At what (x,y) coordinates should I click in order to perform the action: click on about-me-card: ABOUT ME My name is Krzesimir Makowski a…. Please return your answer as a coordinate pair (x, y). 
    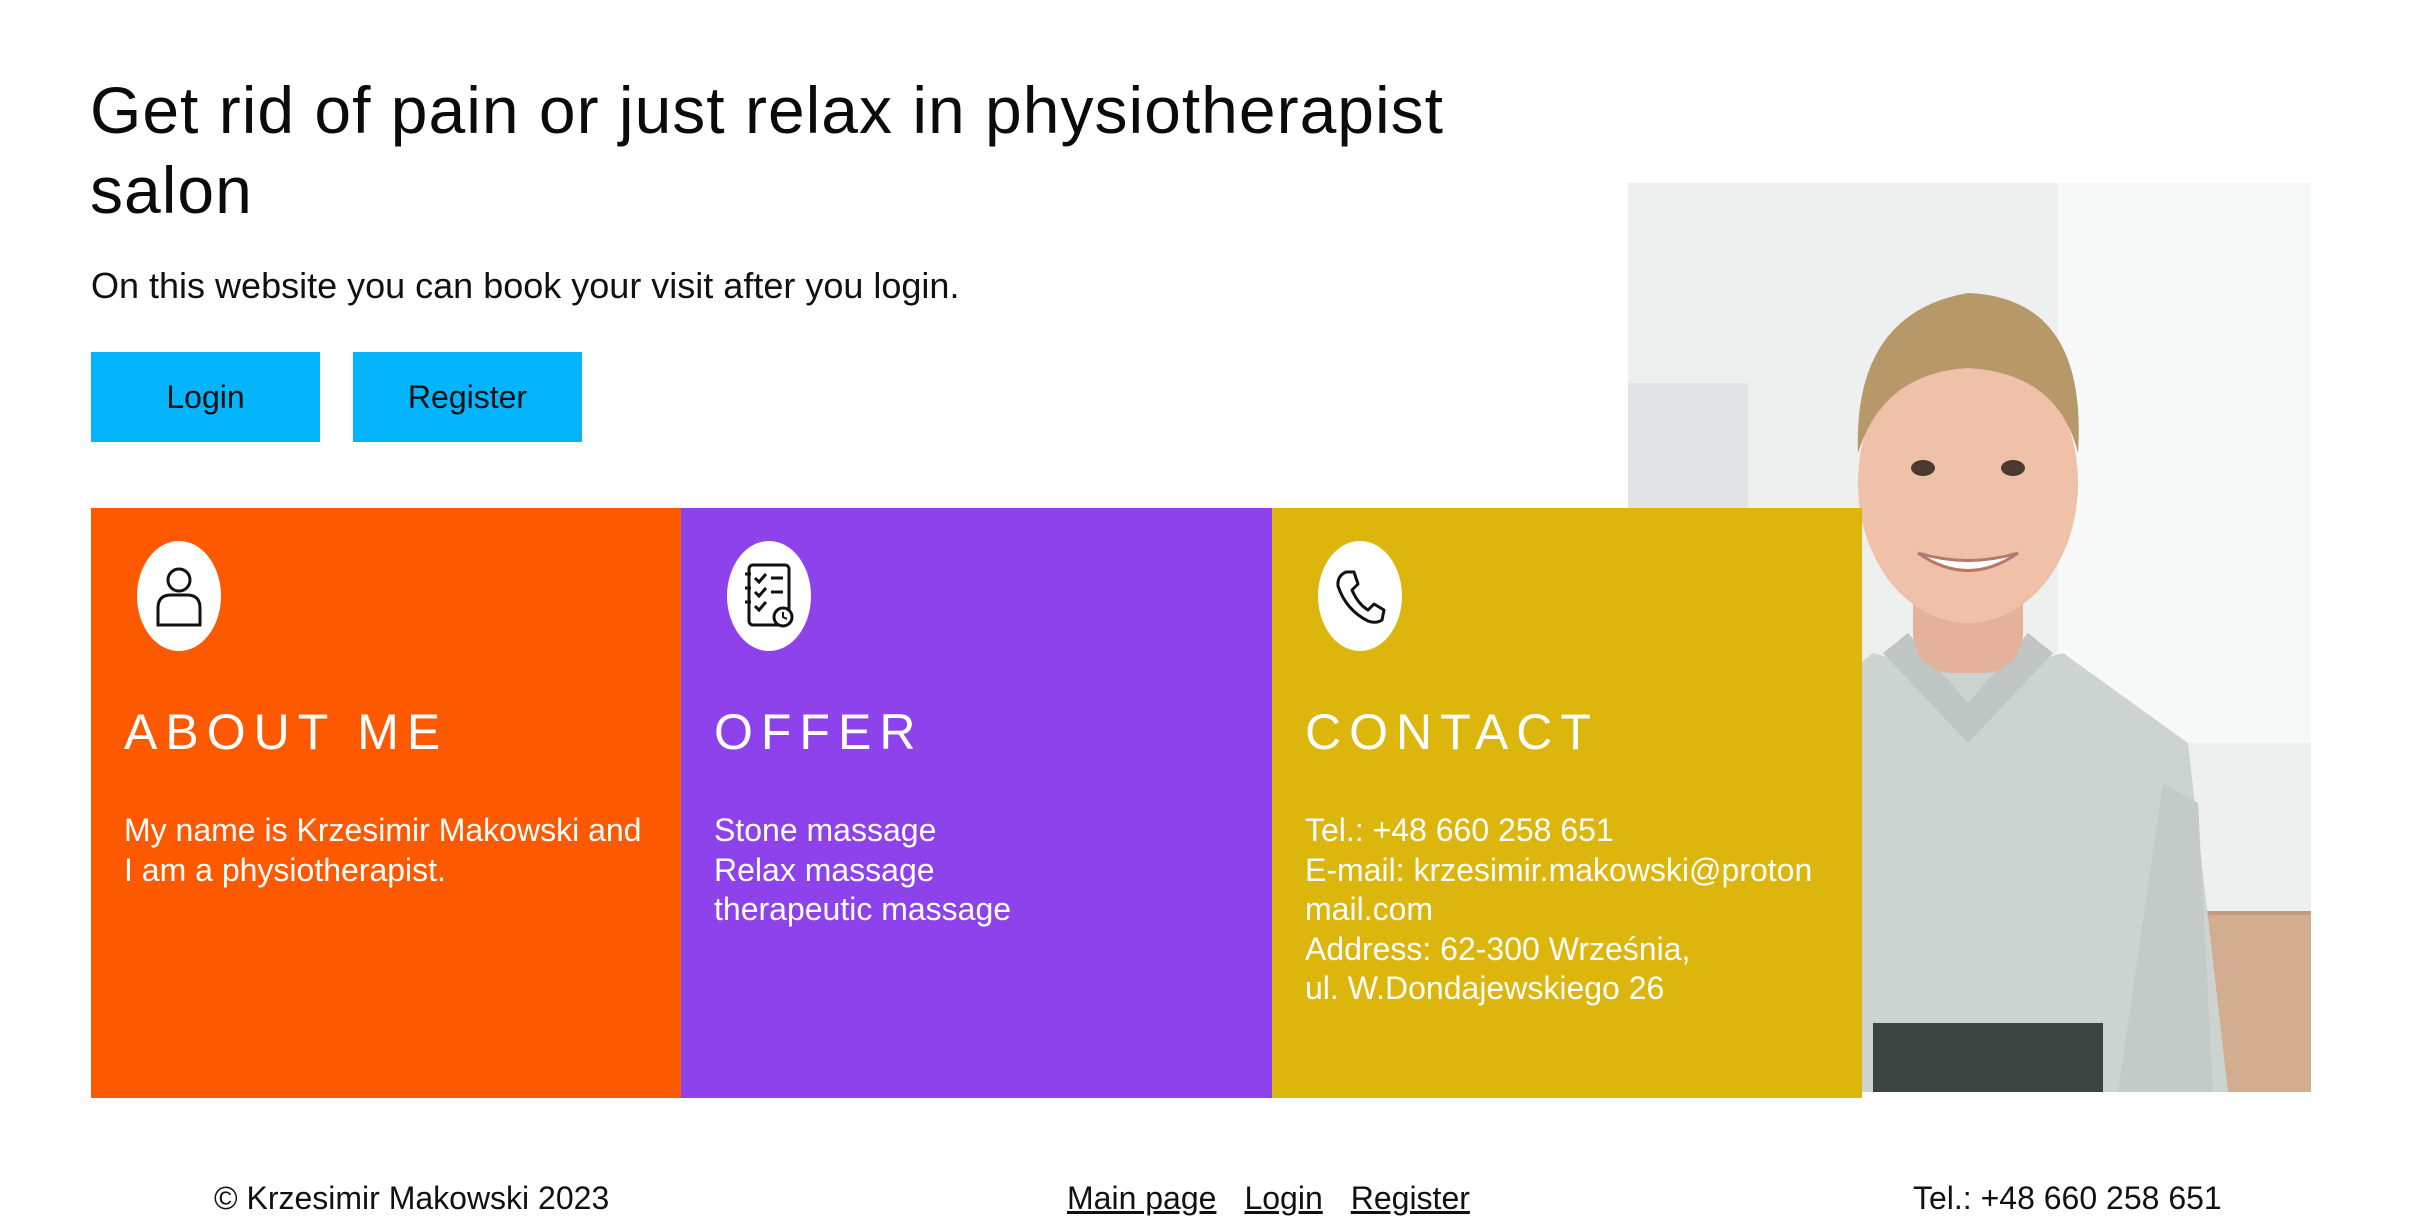
    Looking at the image, I should click on (386, 803).